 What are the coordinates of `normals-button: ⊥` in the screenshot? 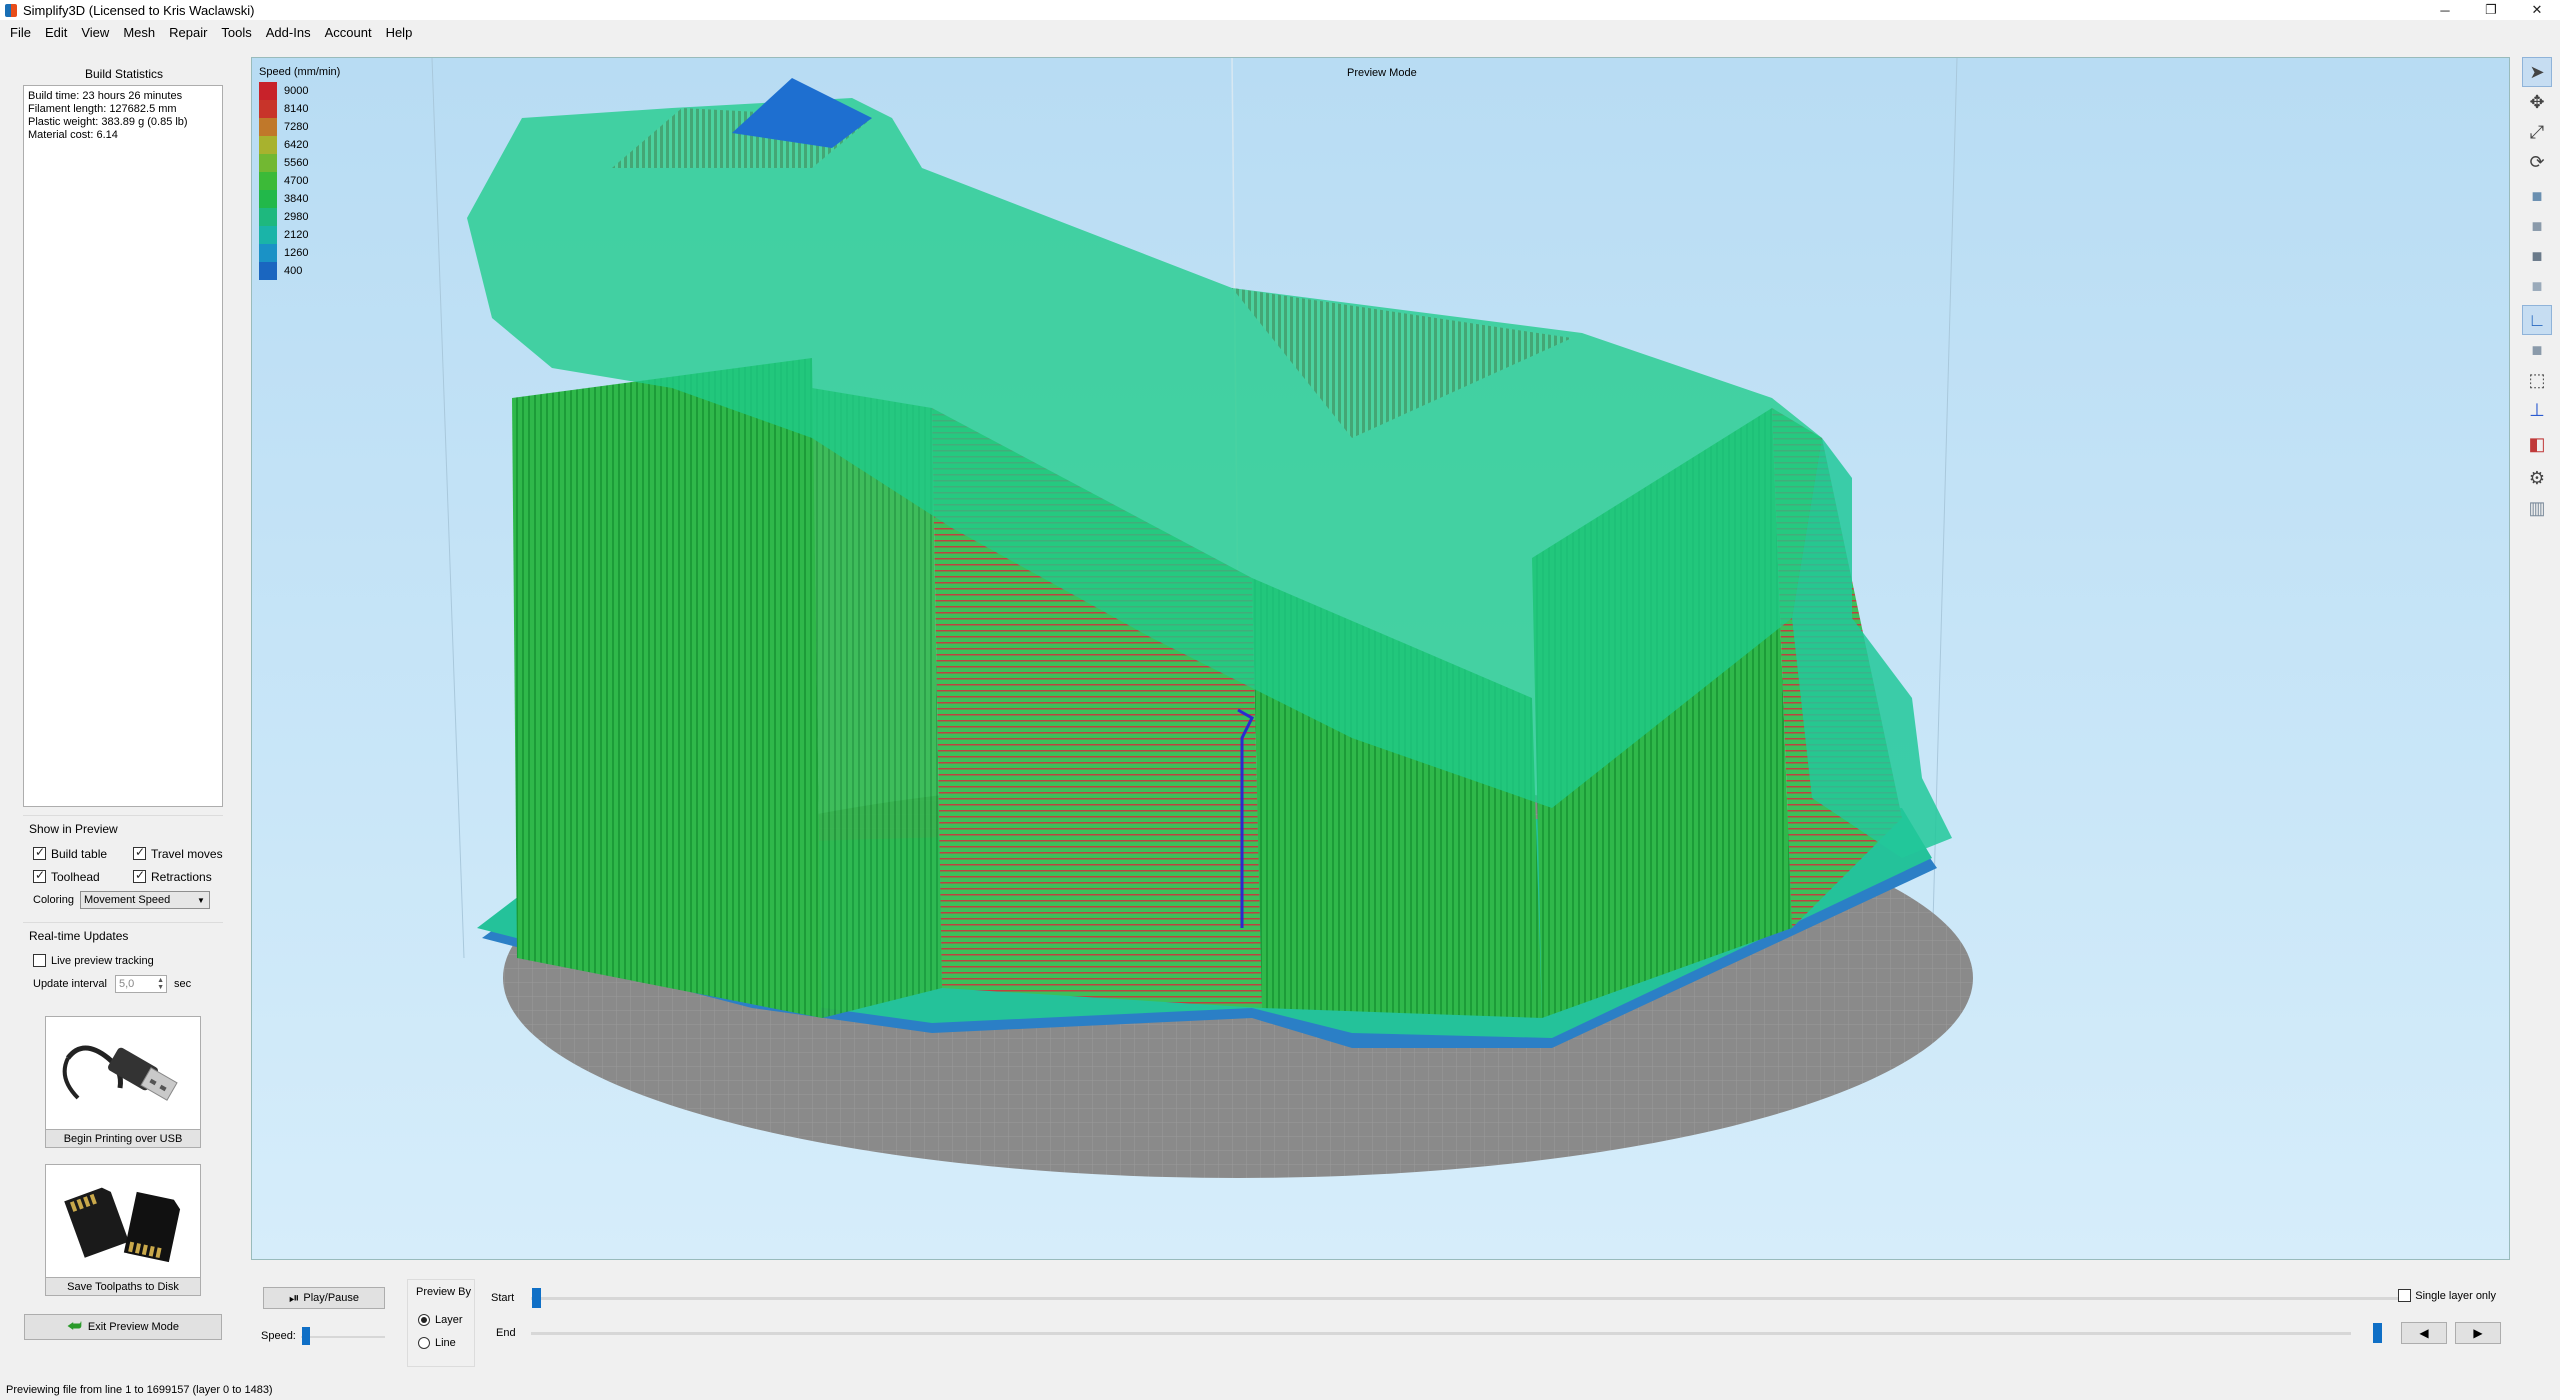 It's located at (2537, 410).